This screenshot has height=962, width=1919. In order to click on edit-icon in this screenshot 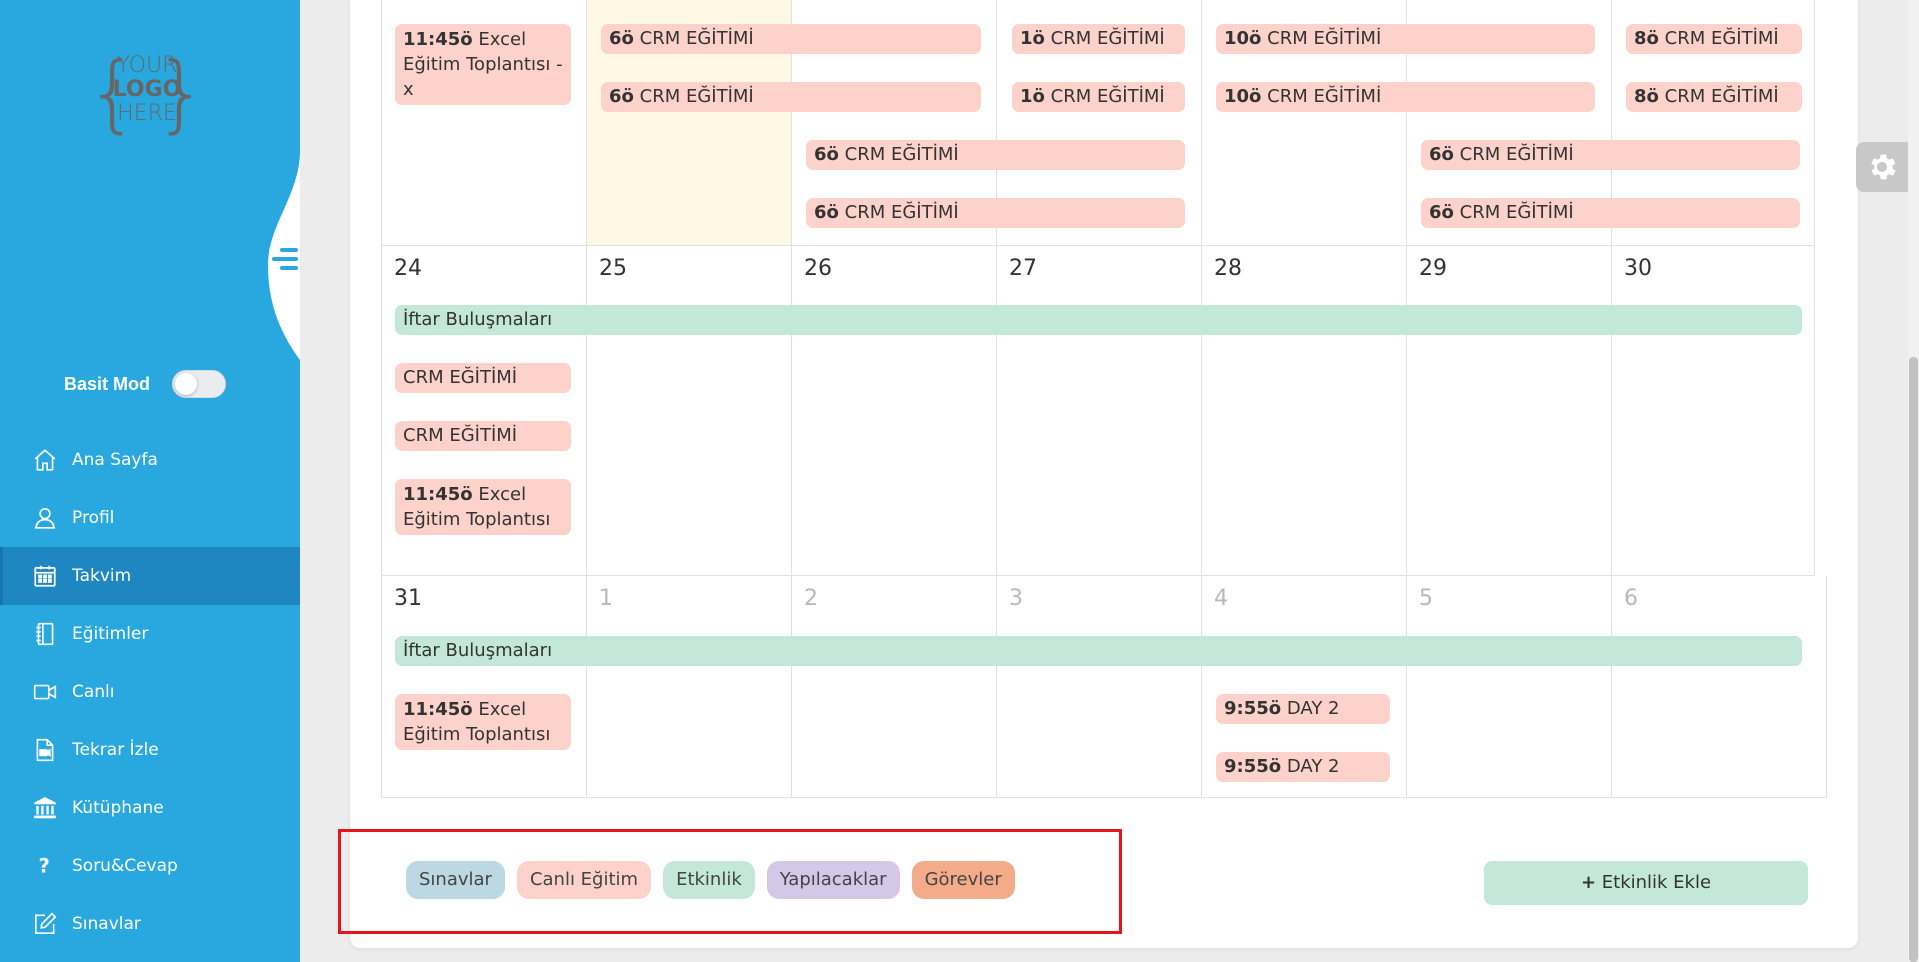, I will do `click(45, 923)`.